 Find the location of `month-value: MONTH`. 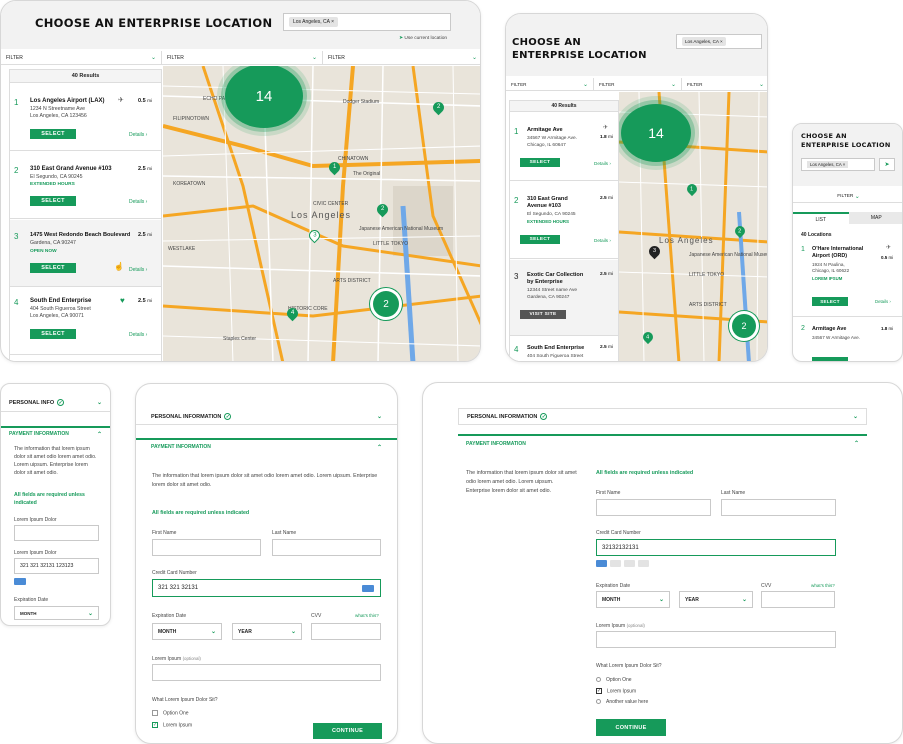

month-value: MONTH is located at coordinates (611, 599).